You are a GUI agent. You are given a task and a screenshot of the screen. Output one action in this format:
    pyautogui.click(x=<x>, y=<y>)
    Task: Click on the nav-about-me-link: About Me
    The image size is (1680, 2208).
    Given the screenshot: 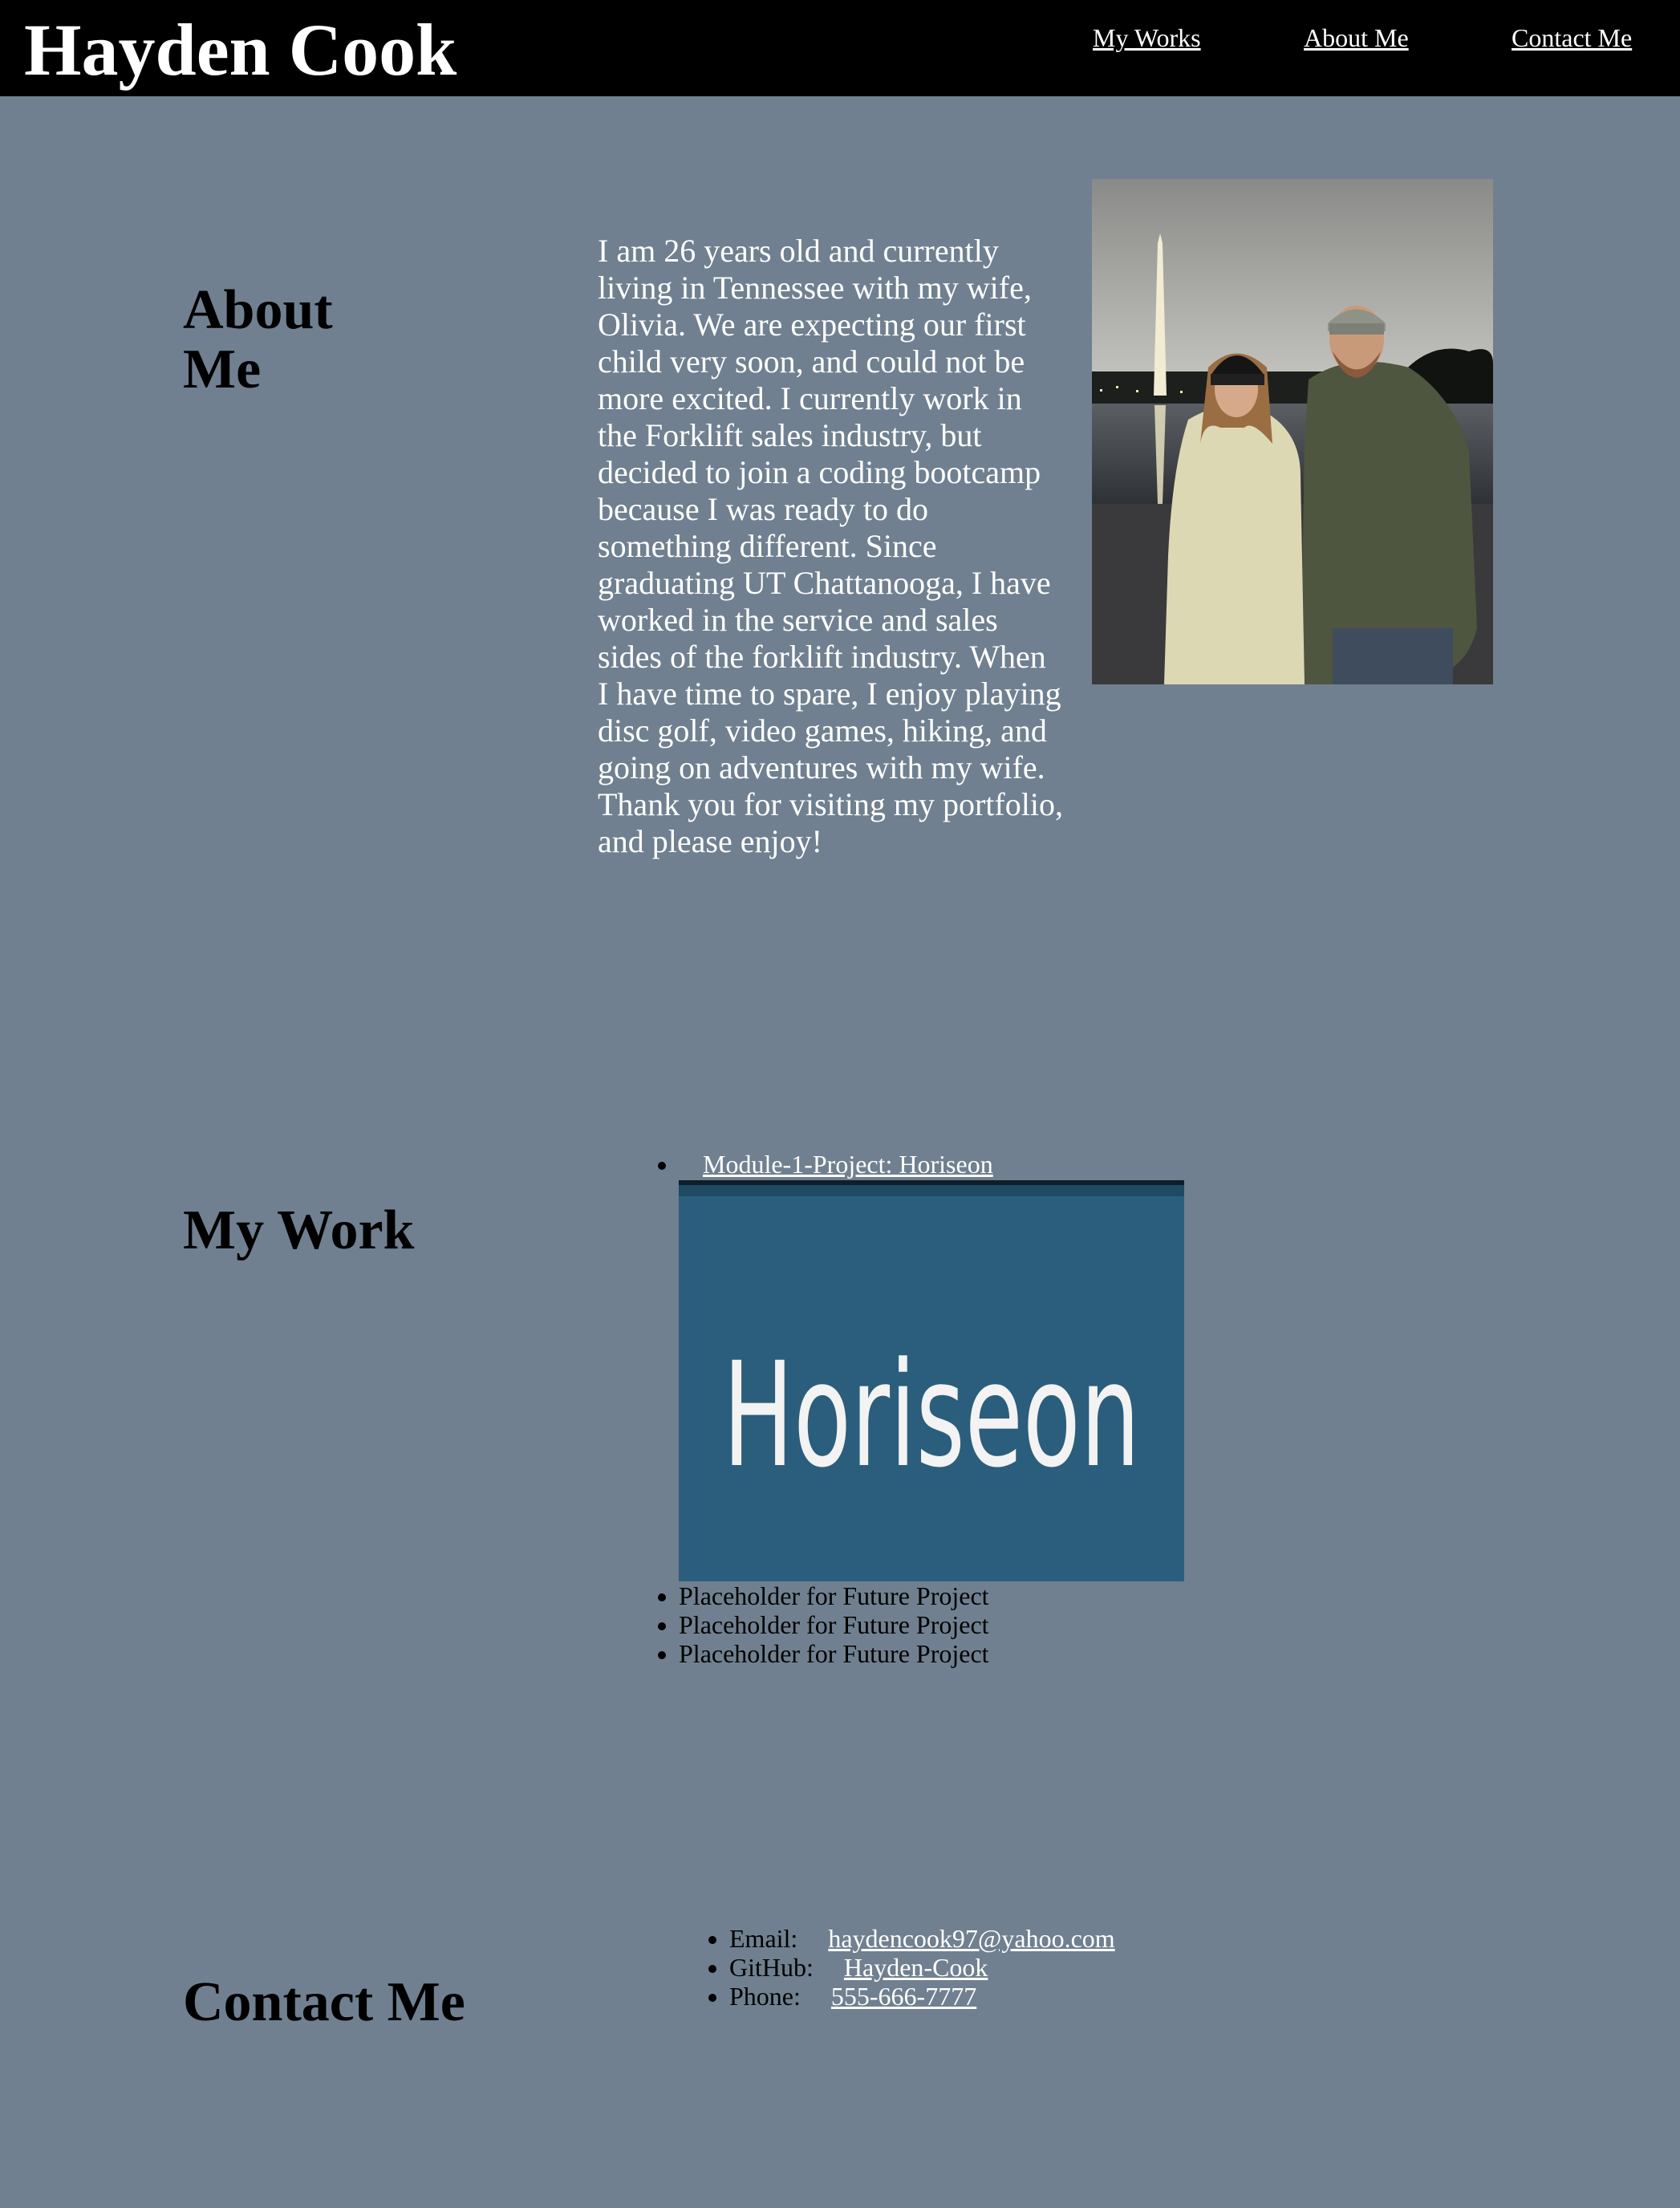 What is the action you would take?
    pyautogui.click(x=1356, y=38)
    